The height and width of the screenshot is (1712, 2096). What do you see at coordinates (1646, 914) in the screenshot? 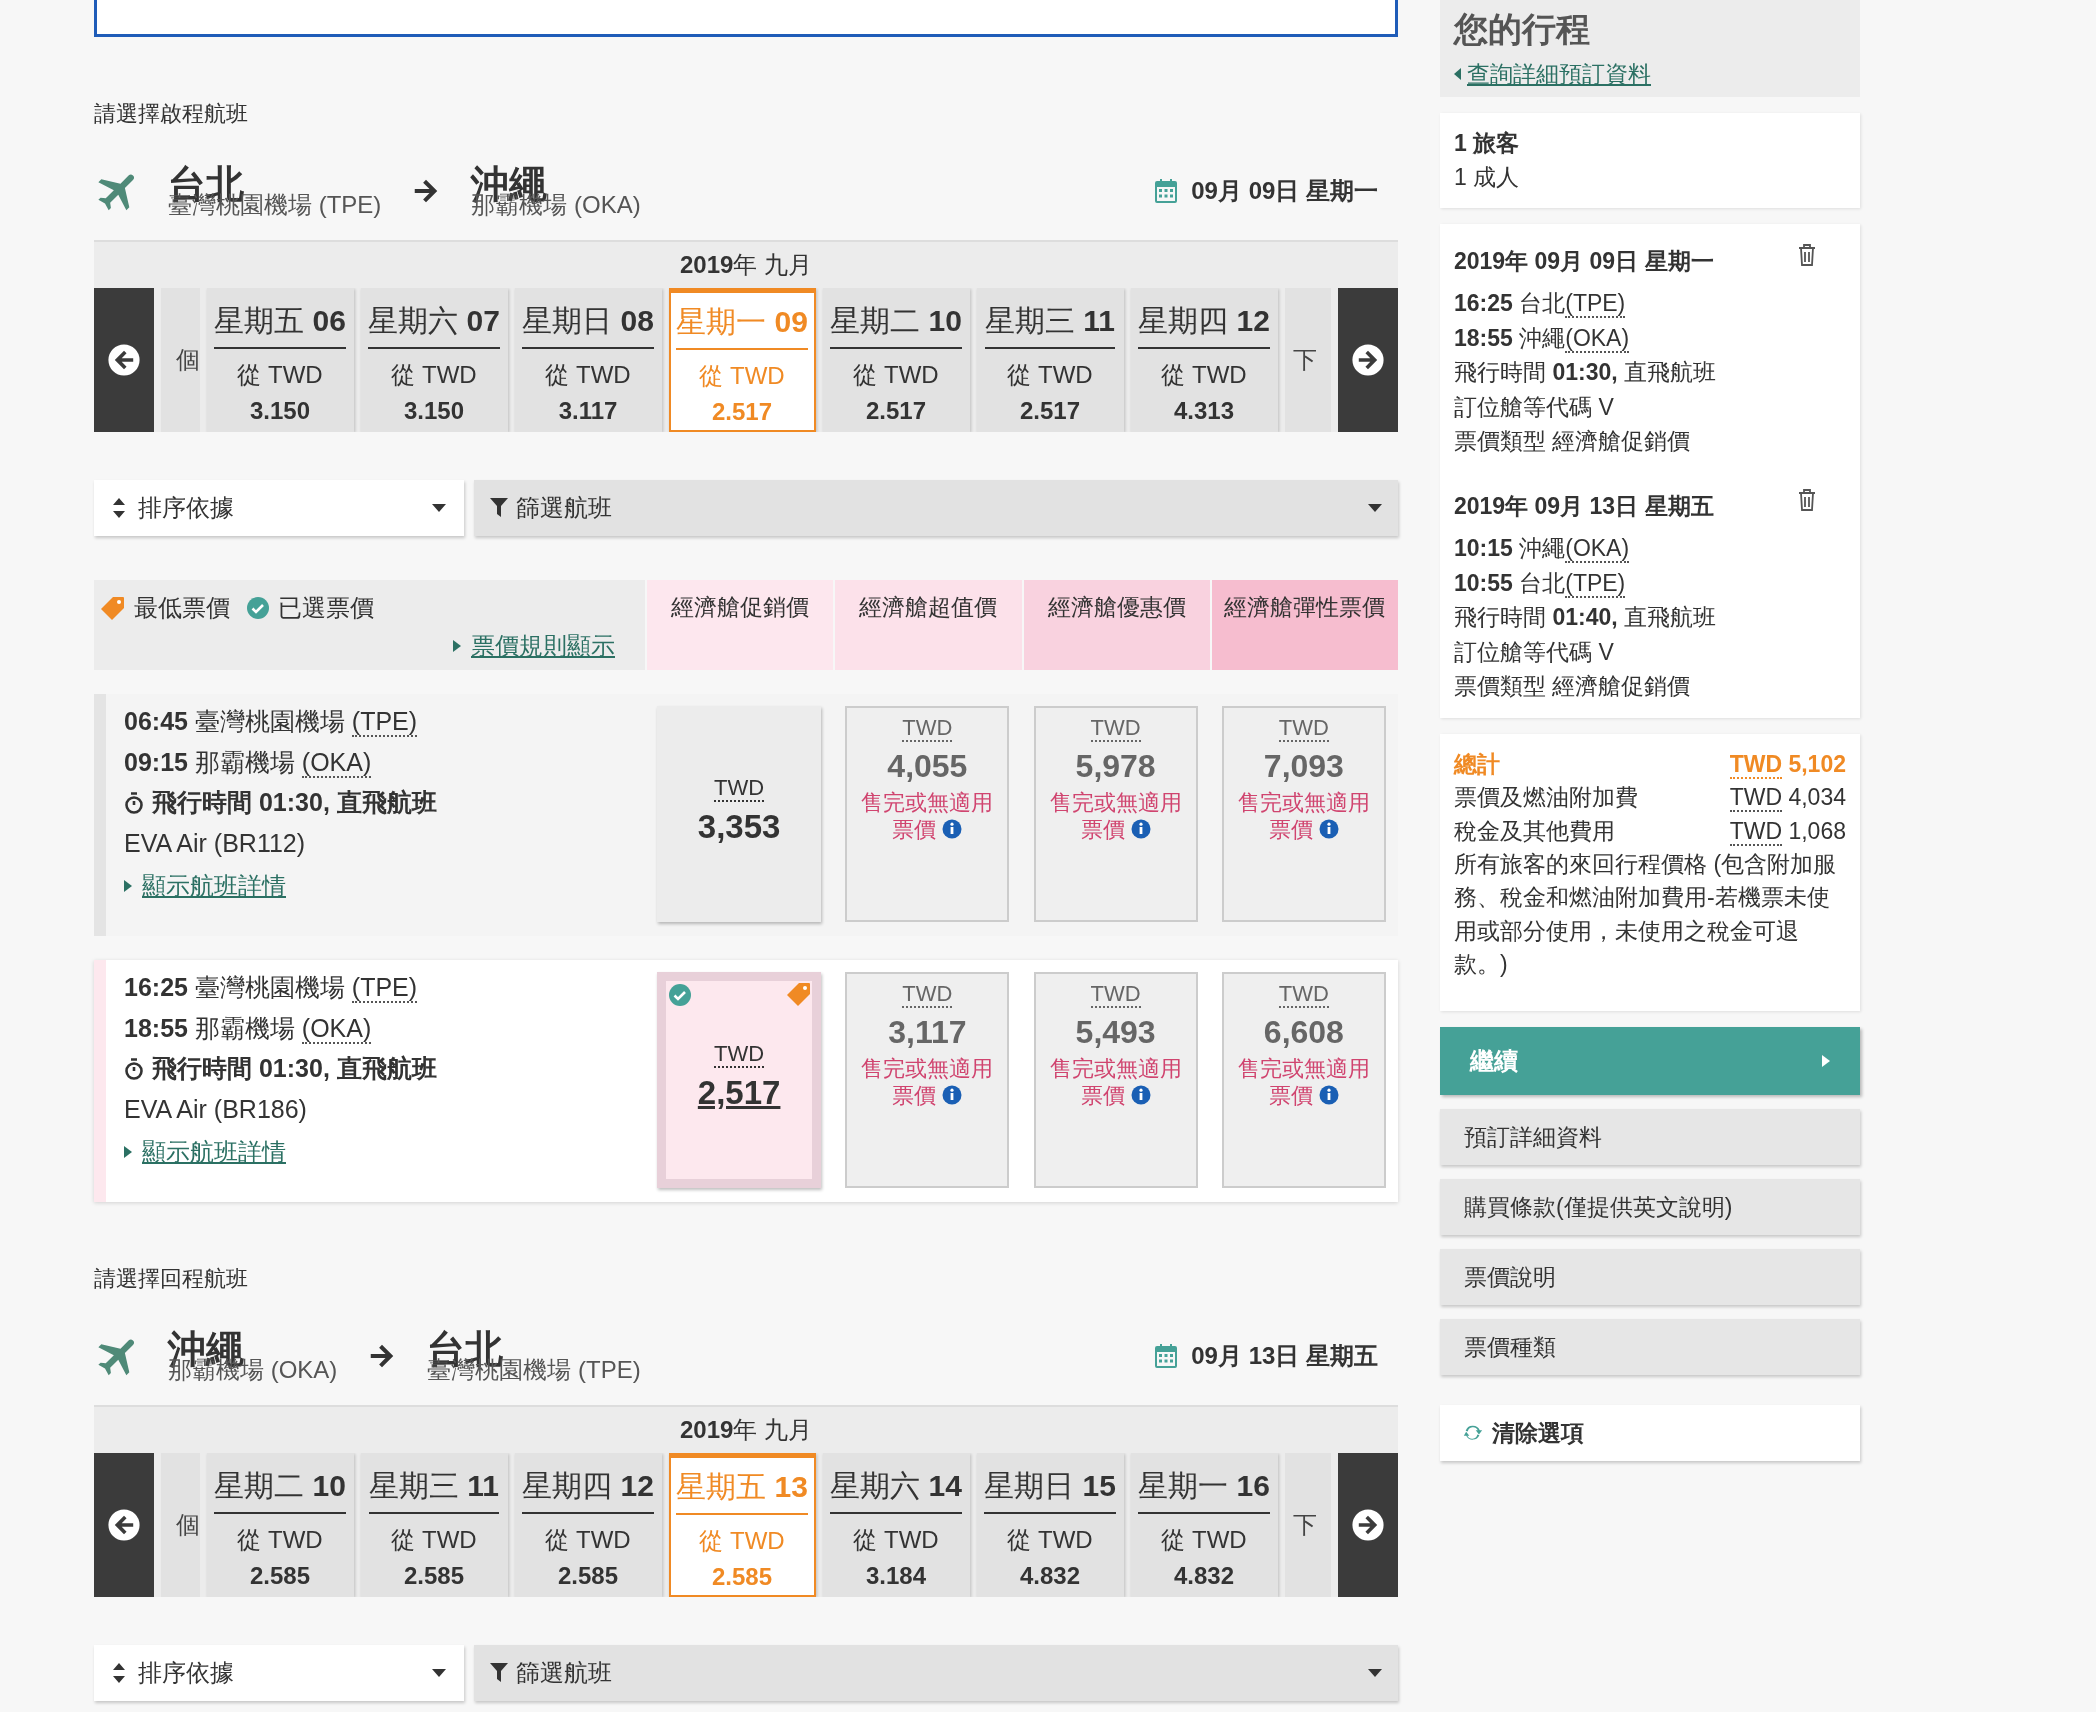
I see `price-note: 所有旅客的來回行程價格 (包含附加服務、稅金和燃油附加費用-若機票未使用或部分使用，未使用之稅金可退款。)` at bounding box center [1646, 914].